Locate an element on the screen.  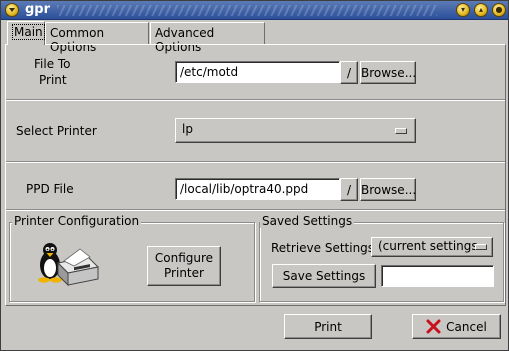
cancel-label: Cancel is located at coordinates (466, 326).